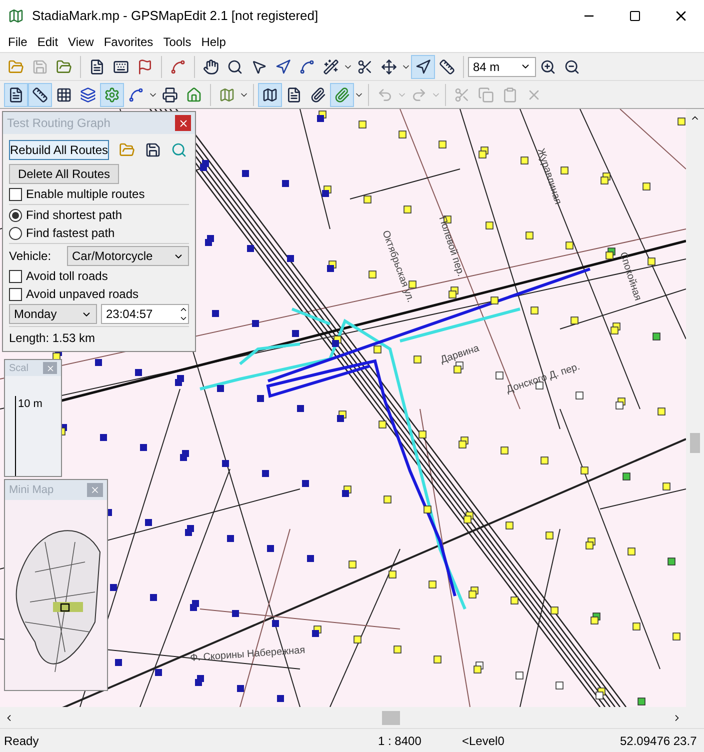 This screenshot has width=704, height=752. What do you see at coordinates (177, 42) in the screenshot?
I see `menu-item: Tools` at bounding box center [177, 42].